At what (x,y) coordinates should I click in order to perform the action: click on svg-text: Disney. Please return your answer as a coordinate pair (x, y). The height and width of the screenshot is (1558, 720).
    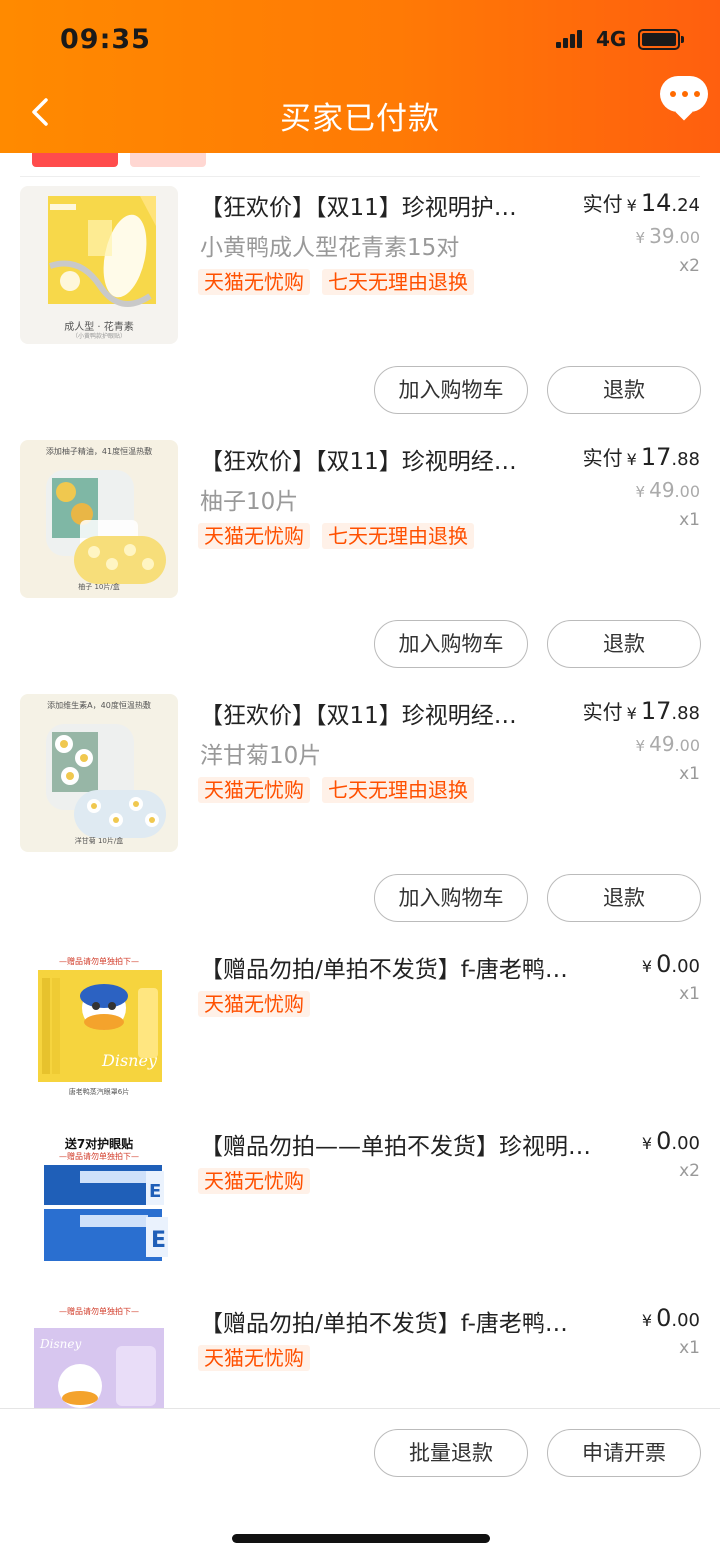
    Looking at the image, I should click on (60, 1344).